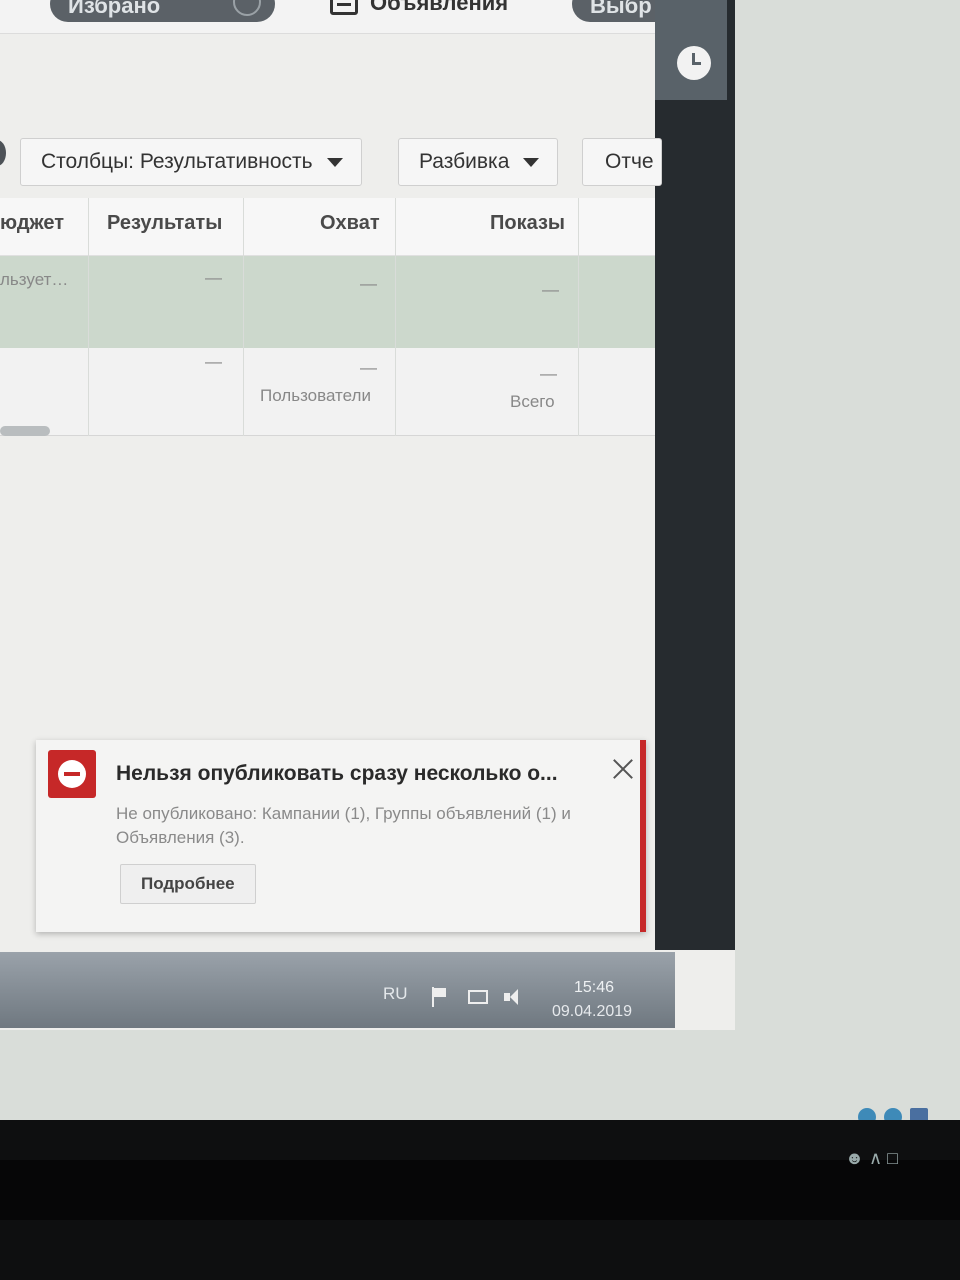 This screenshot has width=960, height=1280. Describe the element at coordinates (694, 63) in the screenshot. I see `clock-icon` at that location.